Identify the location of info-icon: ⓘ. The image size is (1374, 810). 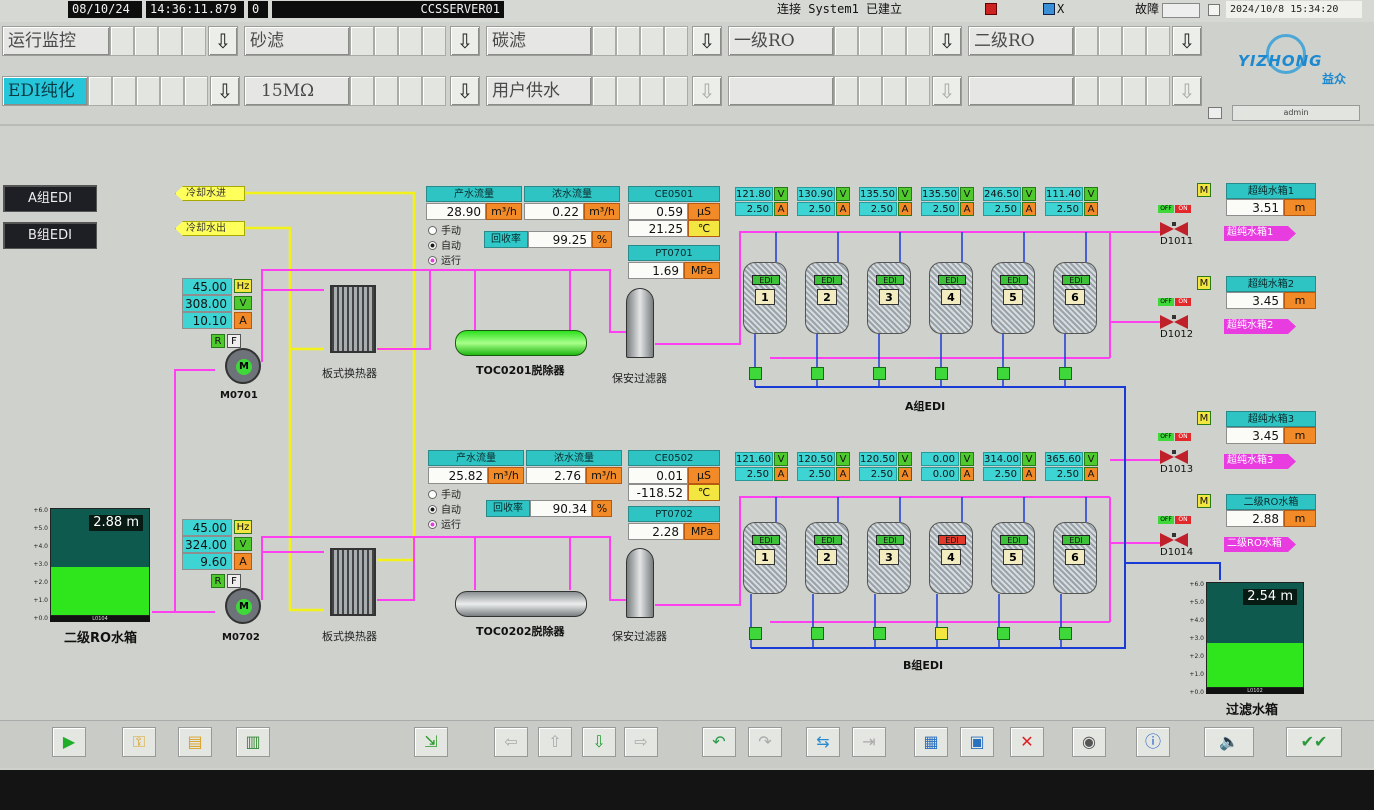
(1153, 742).